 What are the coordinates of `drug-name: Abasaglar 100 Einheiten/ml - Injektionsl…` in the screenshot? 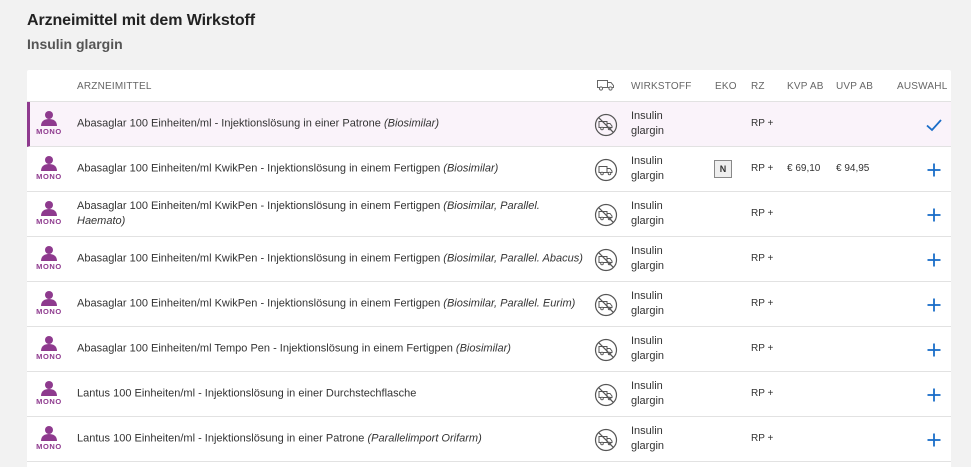 It's located at (229, 123).